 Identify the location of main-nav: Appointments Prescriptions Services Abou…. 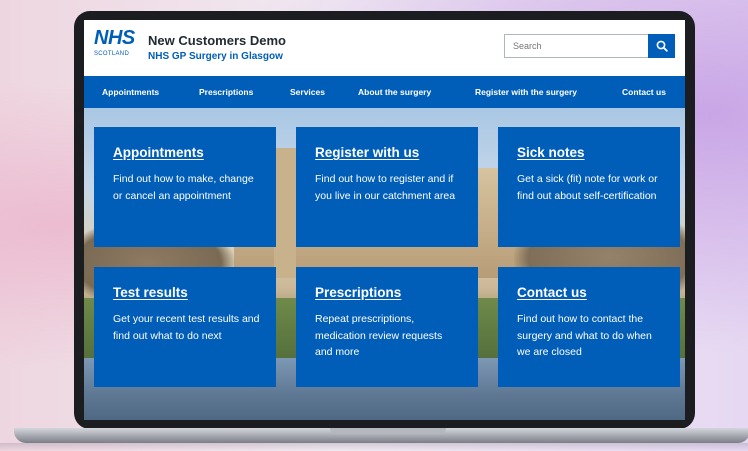
(384, 92).